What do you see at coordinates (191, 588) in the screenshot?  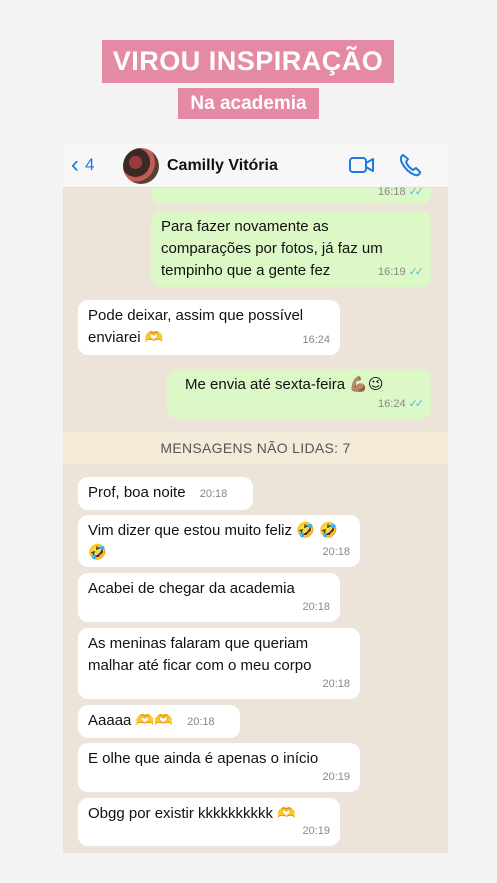 I see `message-text: Acabei de chegar da academia` at bounding box center [191, 588].